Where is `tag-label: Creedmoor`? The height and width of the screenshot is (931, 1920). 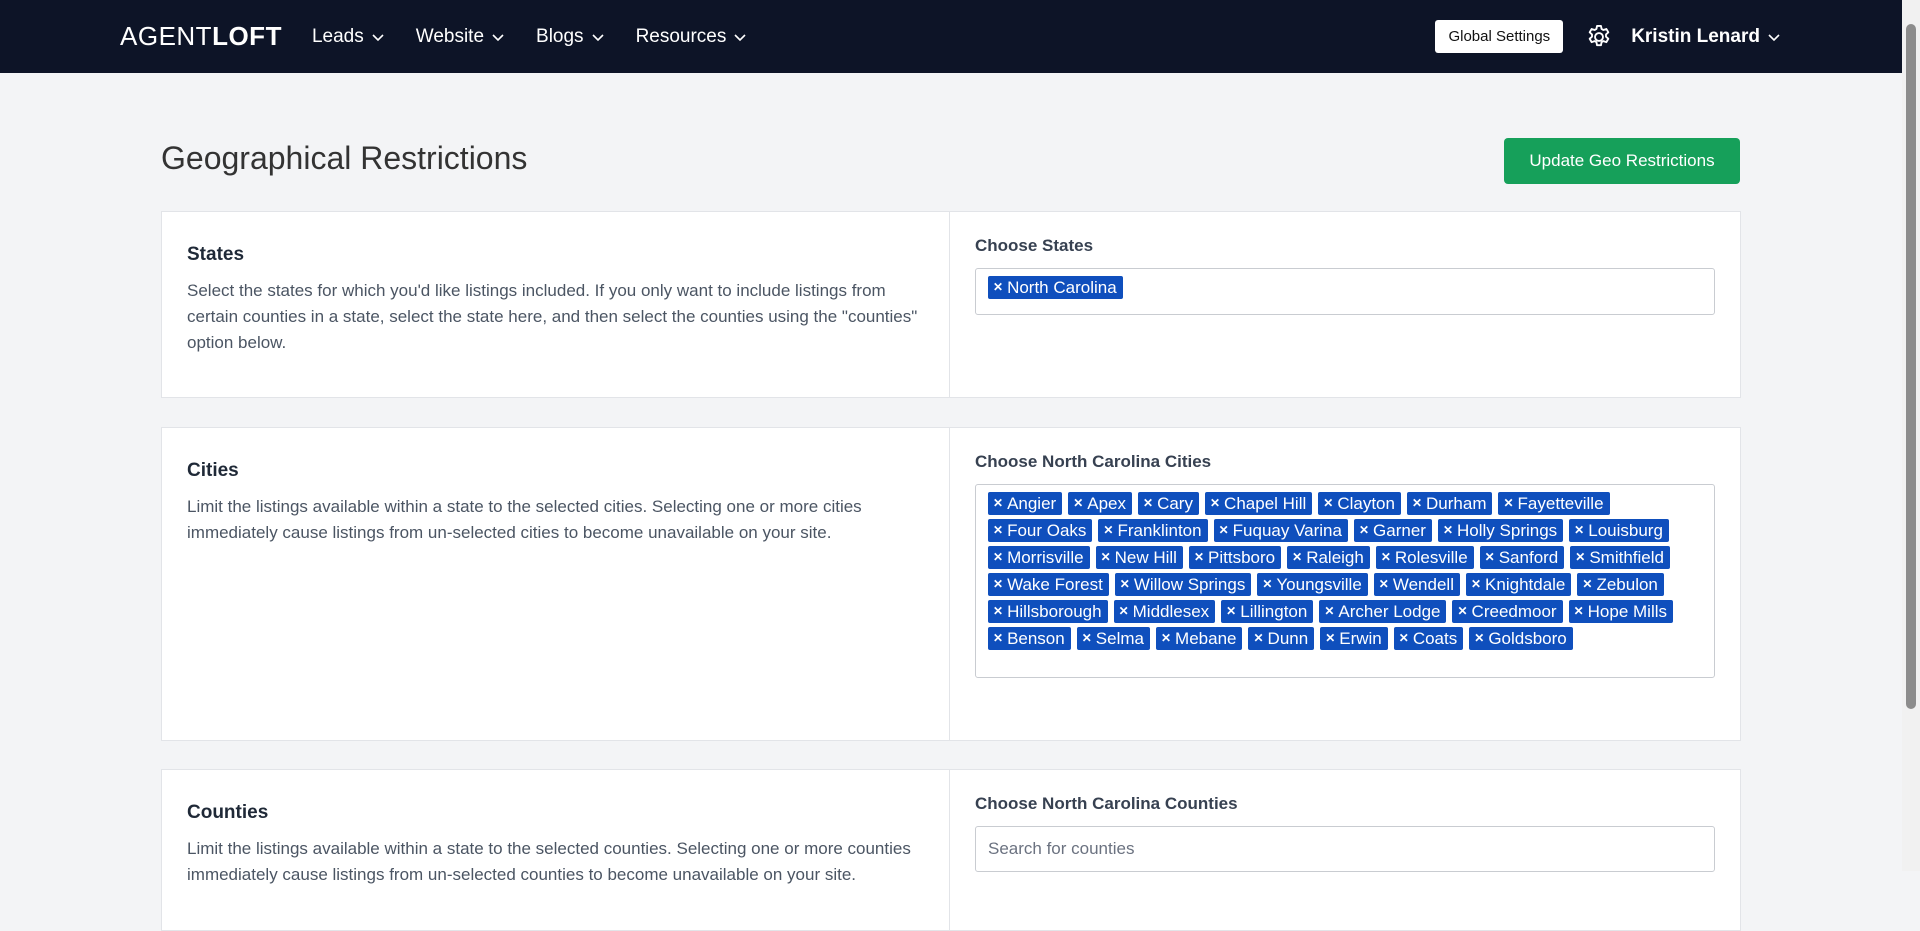
tag-label: Creedmoor is located at coordinates (1514, 611).